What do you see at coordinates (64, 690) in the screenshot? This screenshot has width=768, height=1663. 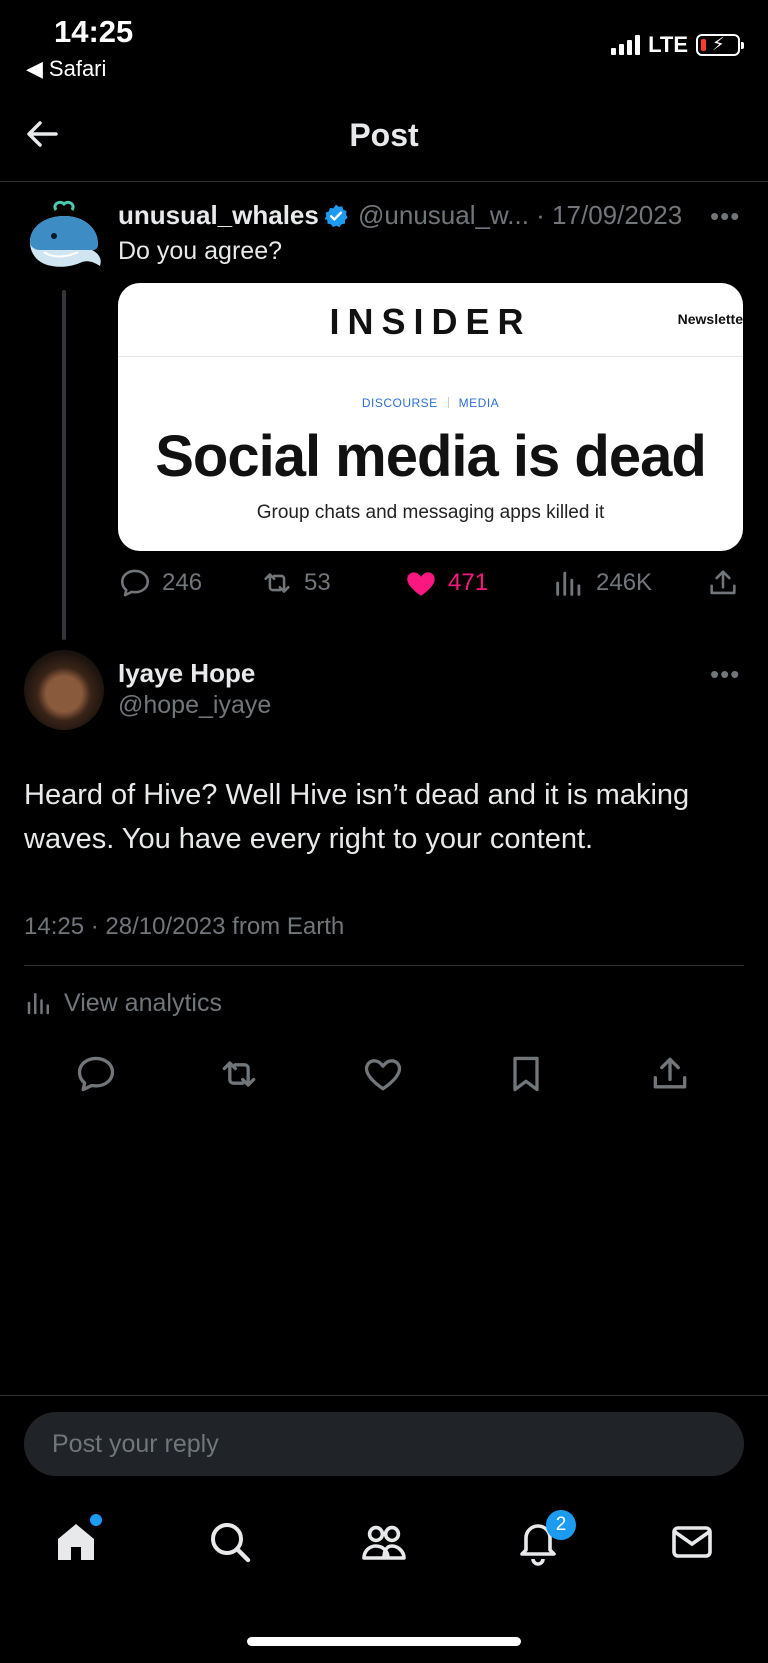 I see `user-avatar` at bounding box center [64, 690].